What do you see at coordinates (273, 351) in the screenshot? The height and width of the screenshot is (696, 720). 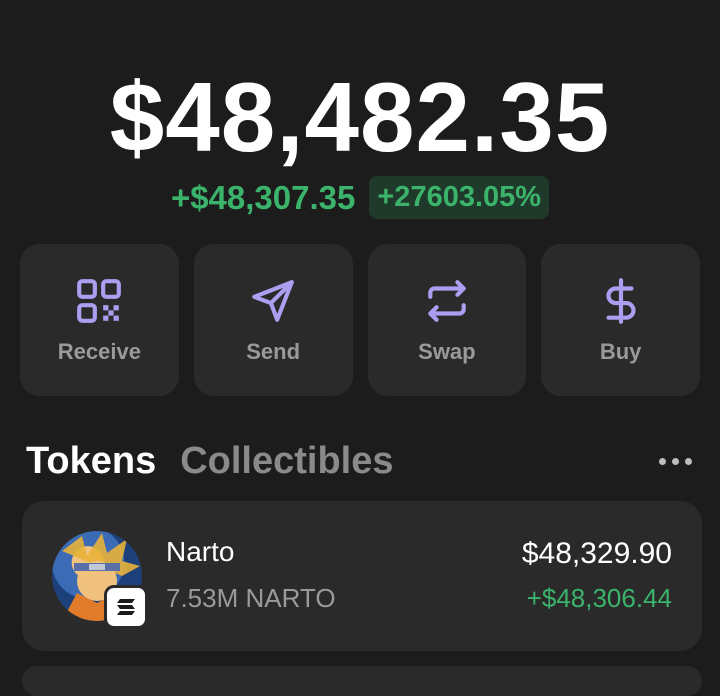 I see `send-label: Send` at bounding box center [273, 351].